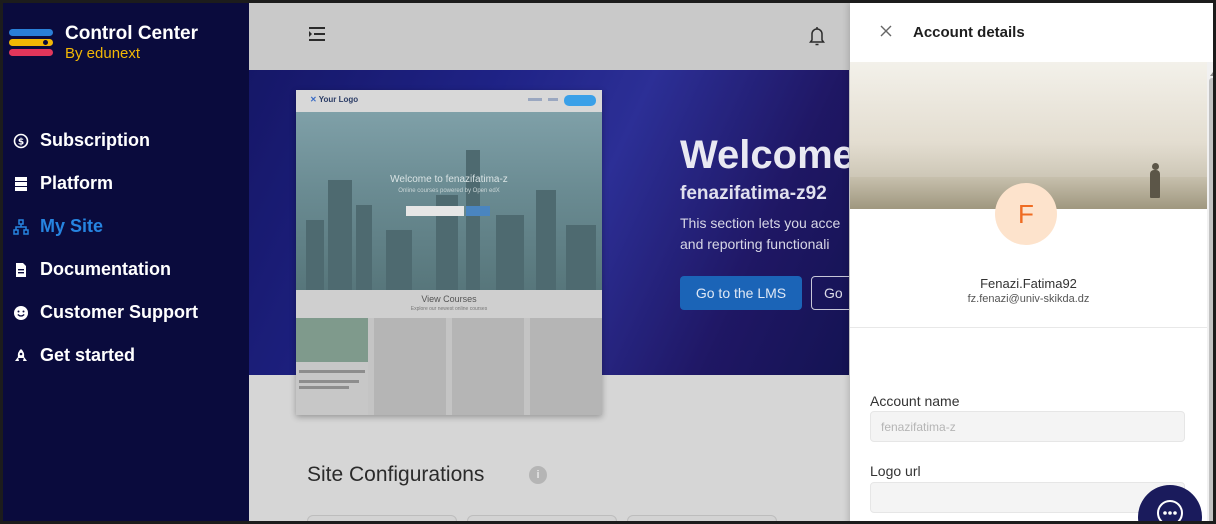 The height and width of the screenshot is (524, 1216). I want to click on drawer-header: Account details, so click(1031, 32).